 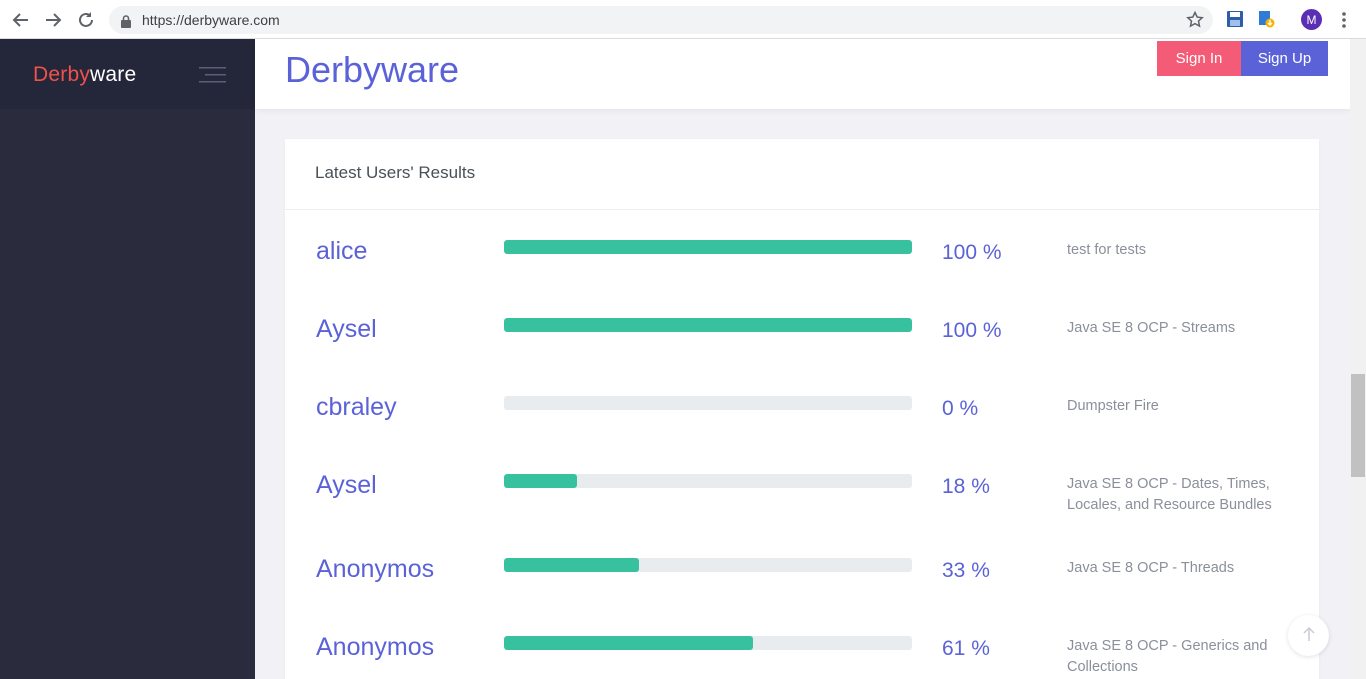 What do you see at coordinates (86, 20) in the screenshot?
I see `reload-icon` at bounding box center [86, 20].